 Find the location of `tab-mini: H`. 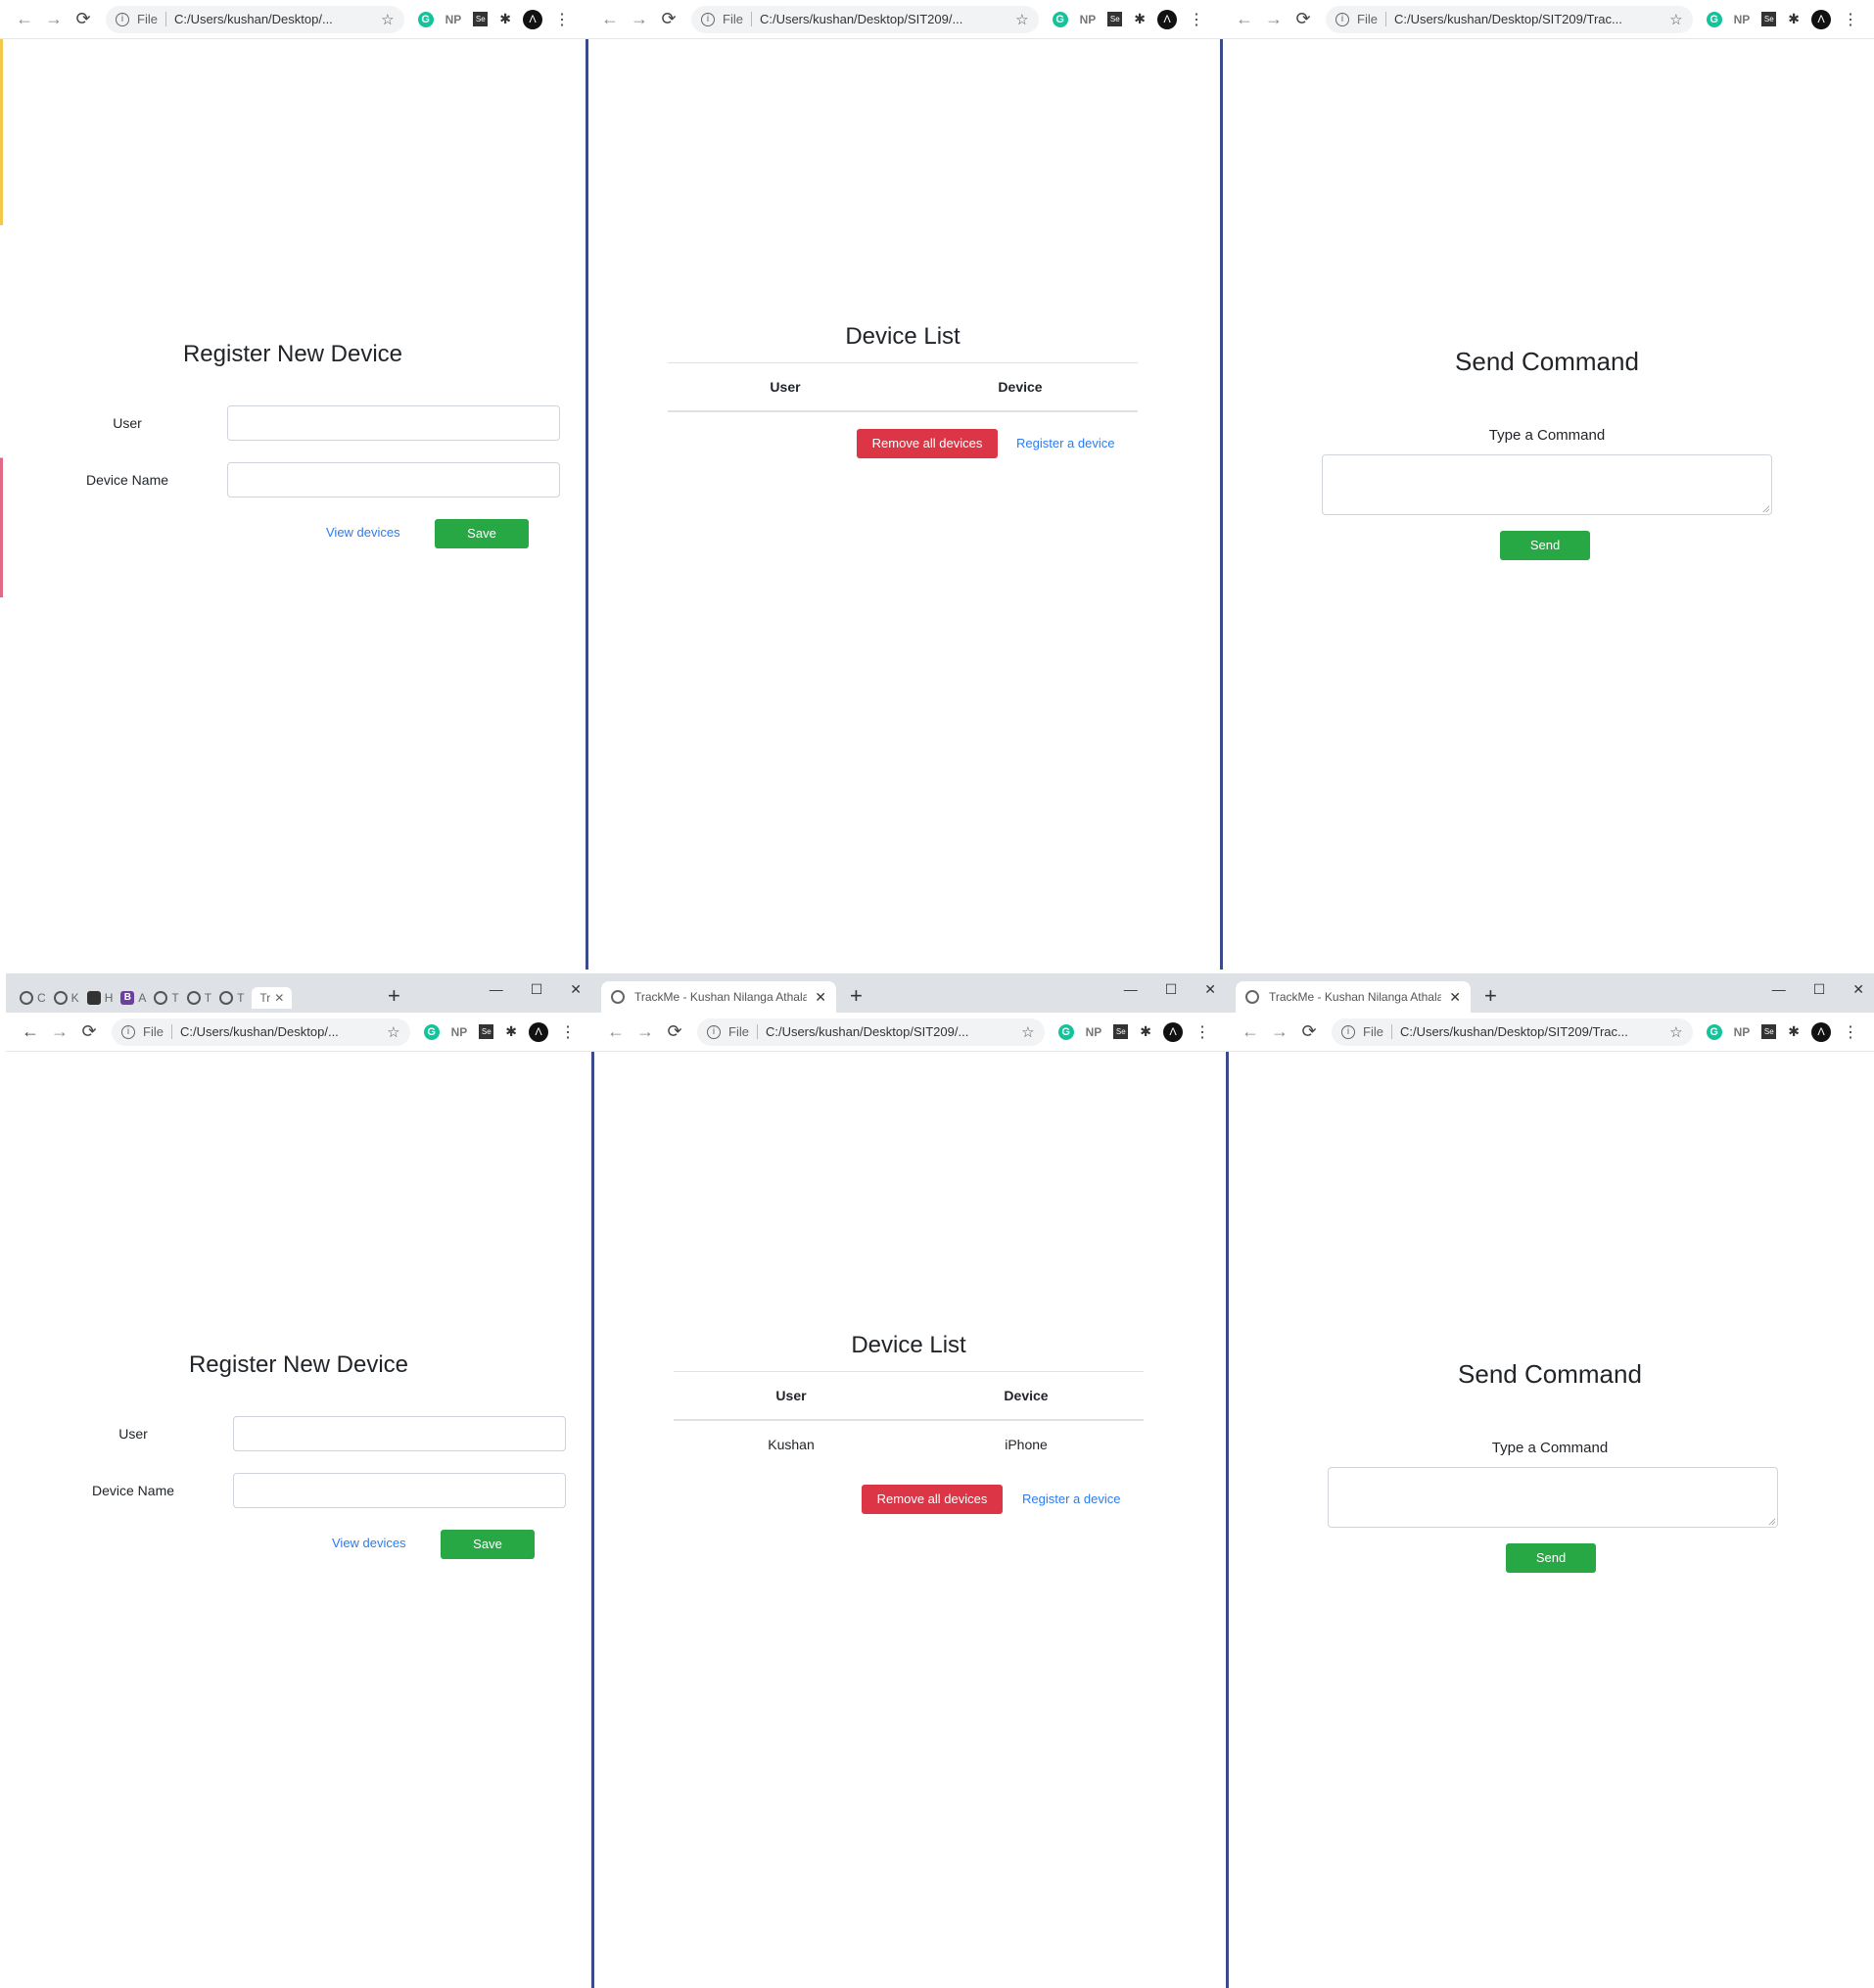

tab-mini: H is located at coordinates (99, 998).